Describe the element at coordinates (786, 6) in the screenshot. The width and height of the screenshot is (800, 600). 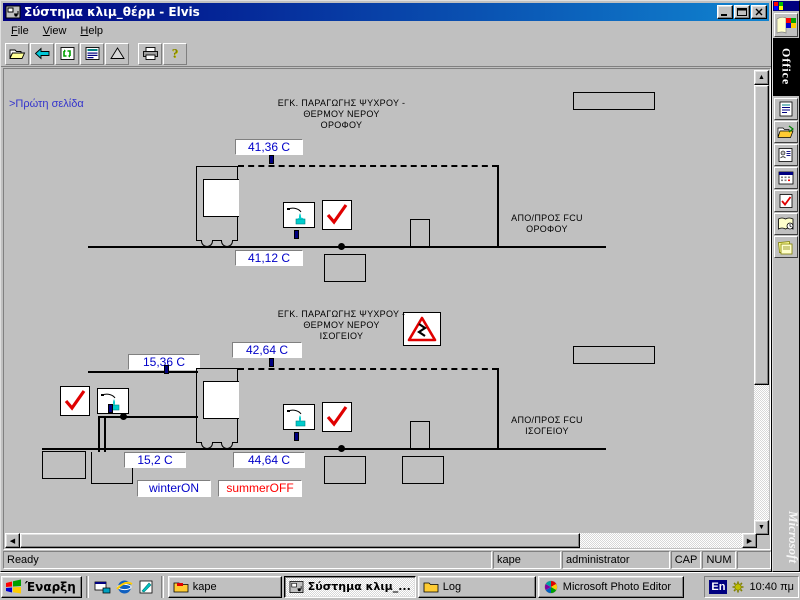
I see `office-bar-grip` at that location.